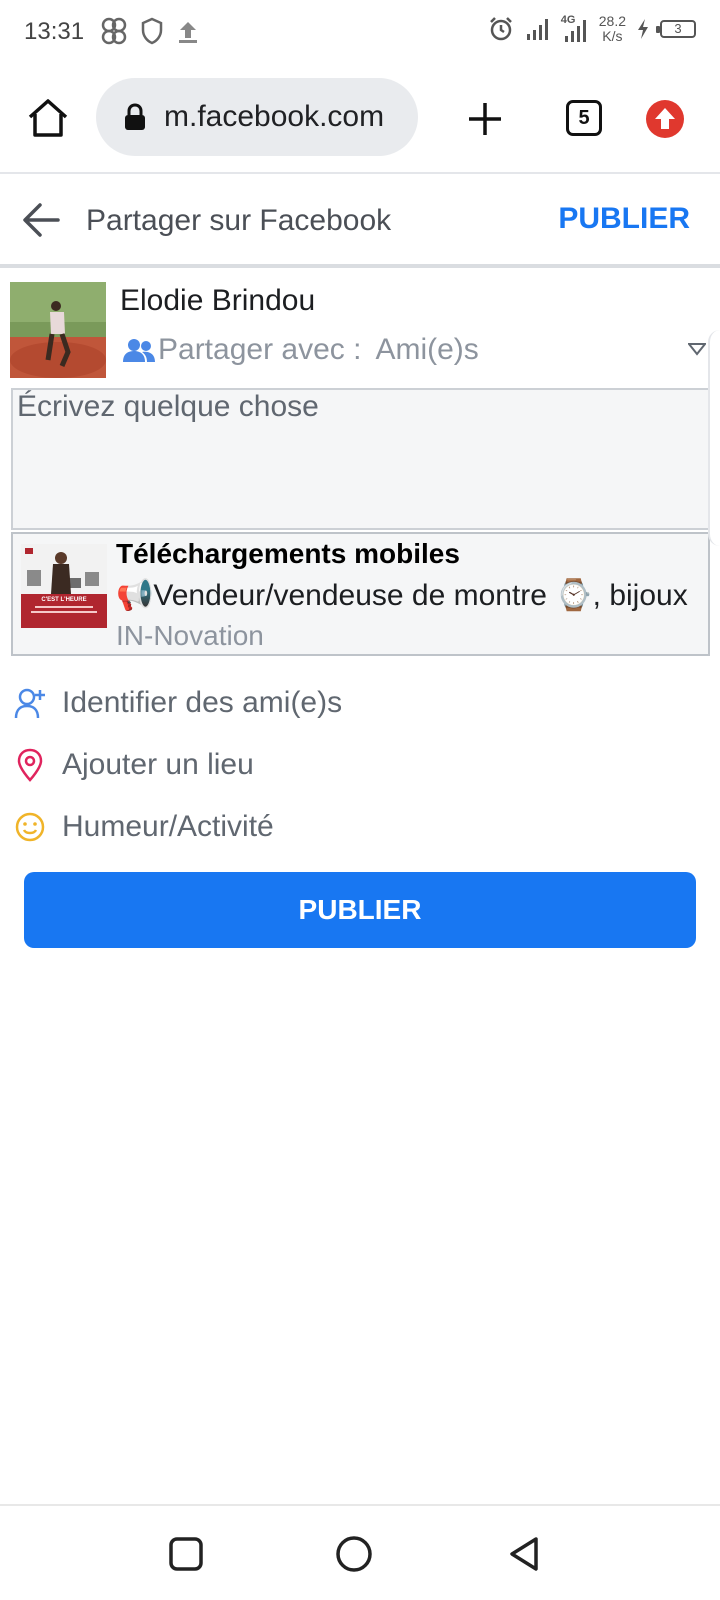 Image resolution: width=720 pixels, height=1600 pixels. Describe the element at coordinates (612, 21) in the screenshot. I see `network-speed-value: 28.2` at that location.